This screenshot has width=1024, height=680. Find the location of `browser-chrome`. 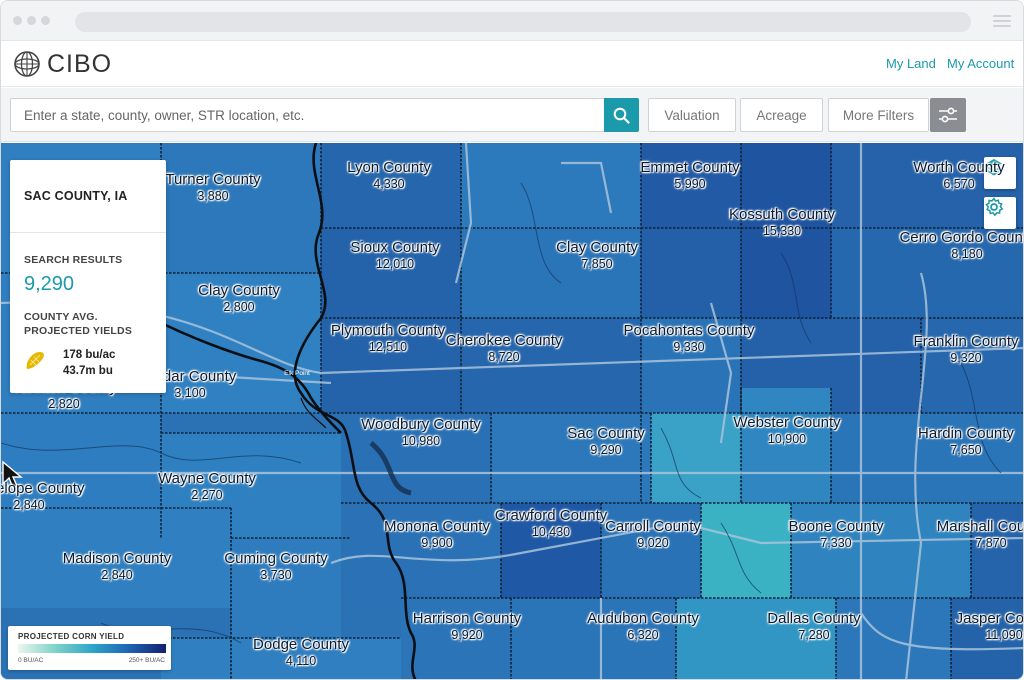

browser-chrome is located at coordinates (512, 21).